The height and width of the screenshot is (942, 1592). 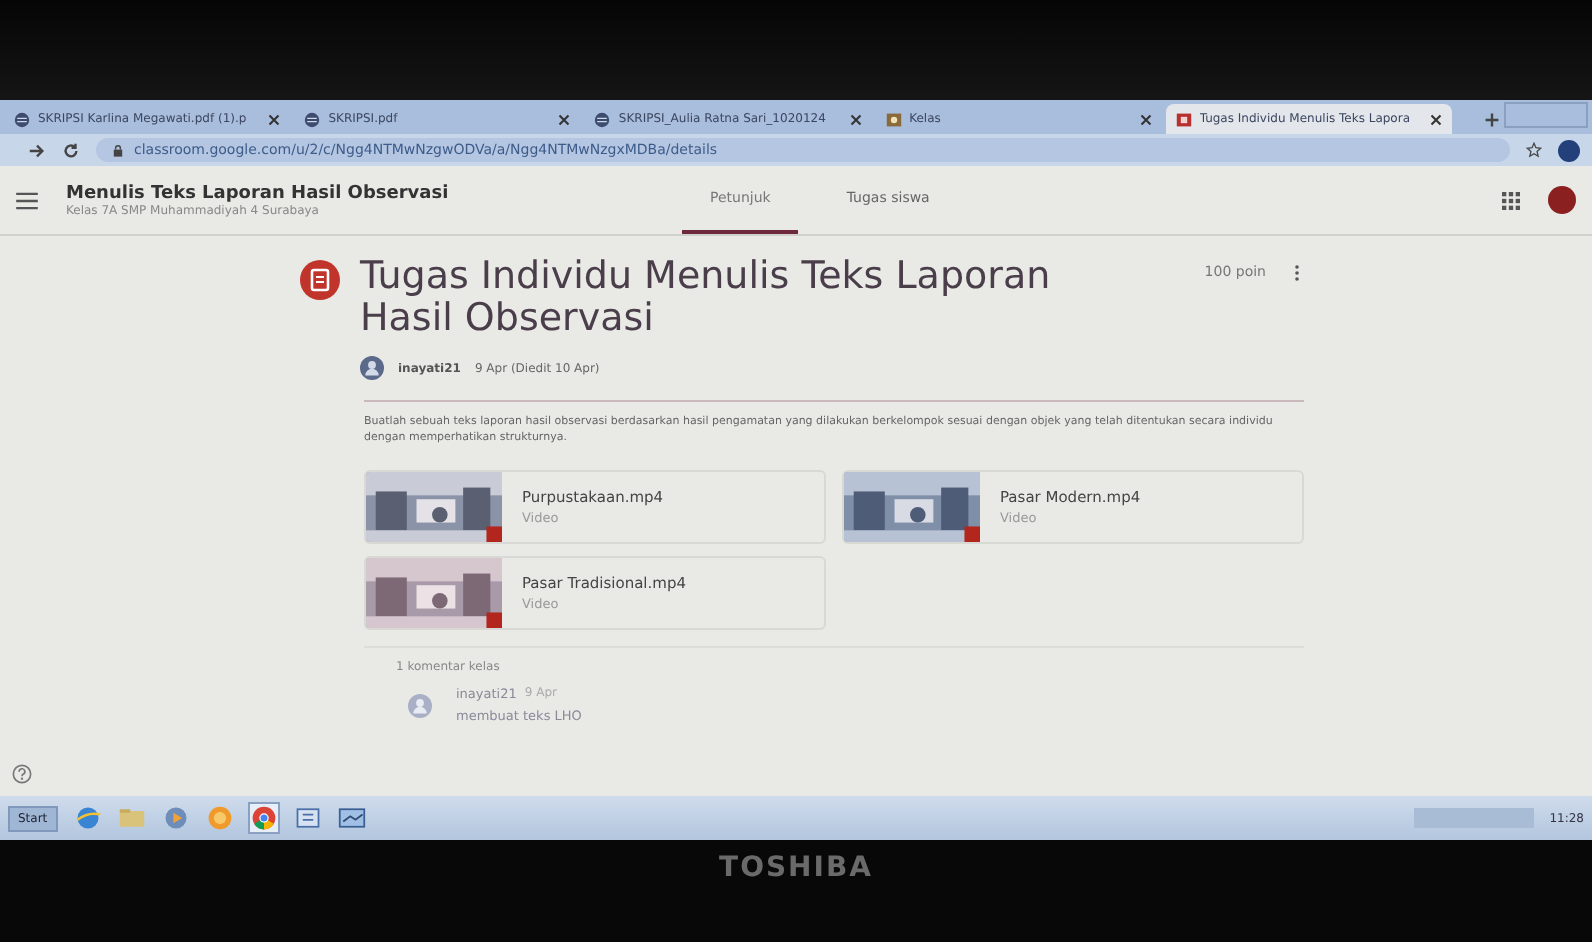 What do you see at coordinates (1569, 150) in the screenshot?
I see `profile-avatar` at bounding box center [1569, 150].